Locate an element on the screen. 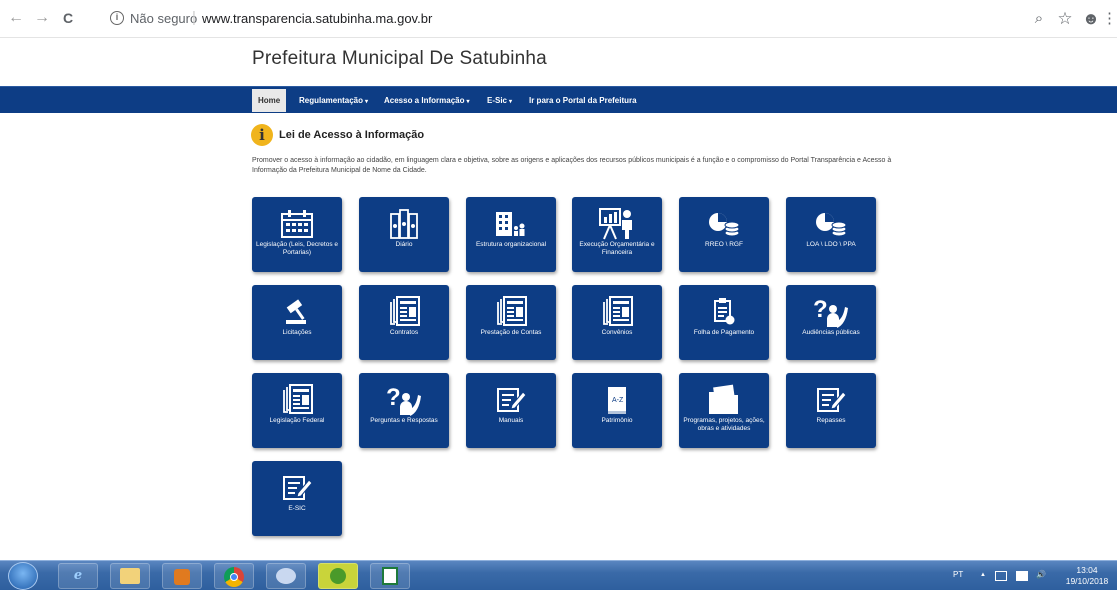 The height and width of the screenshot is (590, 1117). language-indicator: PT is located at coordinates (958, 574).